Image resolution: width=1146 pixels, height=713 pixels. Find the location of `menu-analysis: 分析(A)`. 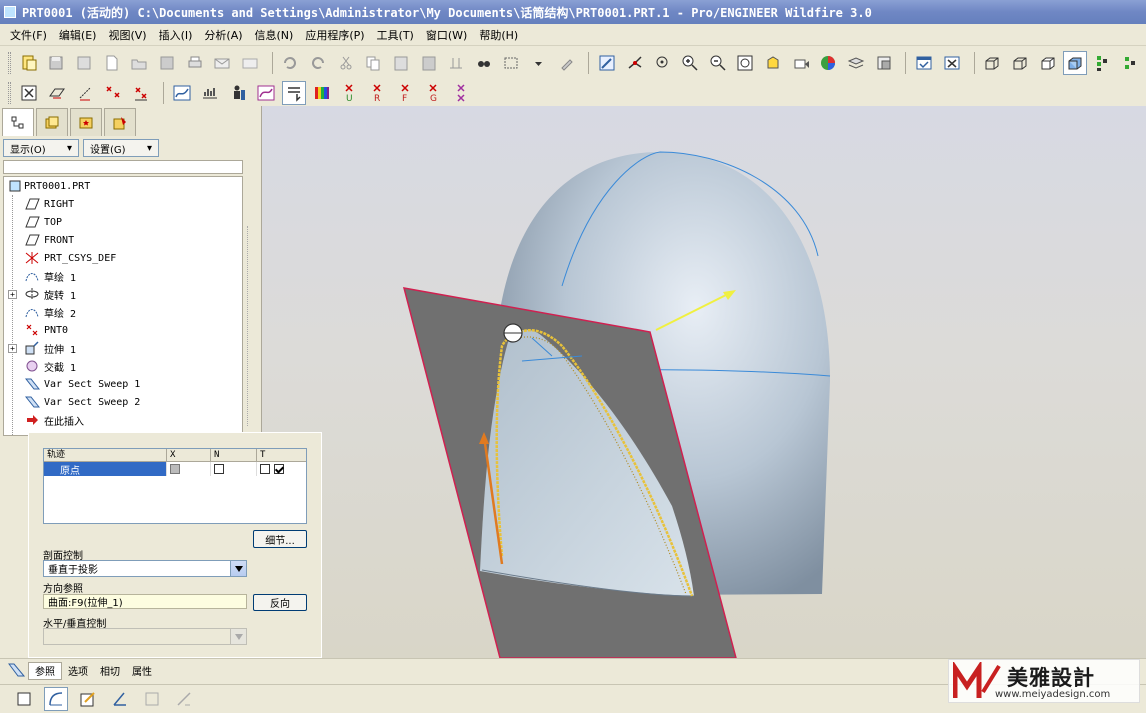

menu-analysis: 分析(A) is located at coordinates (223, 35).